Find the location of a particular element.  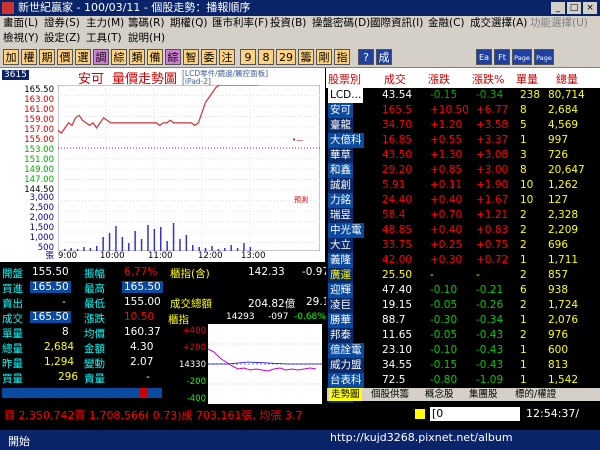

cell-vol: 696 is located at coordinates (558, 245).